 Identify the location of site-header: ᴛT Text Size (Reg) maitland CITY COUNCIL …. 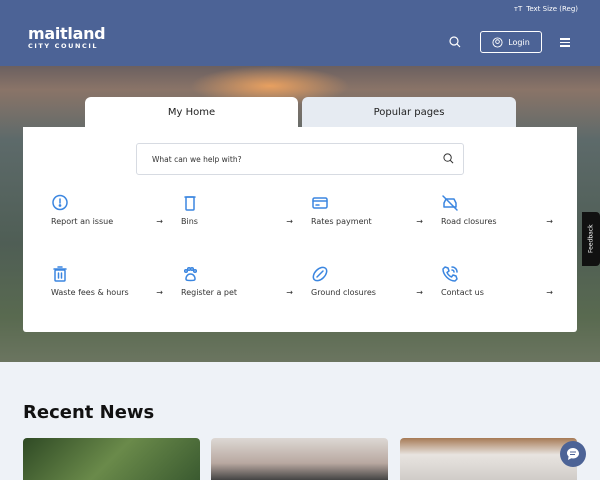
(300, 33).